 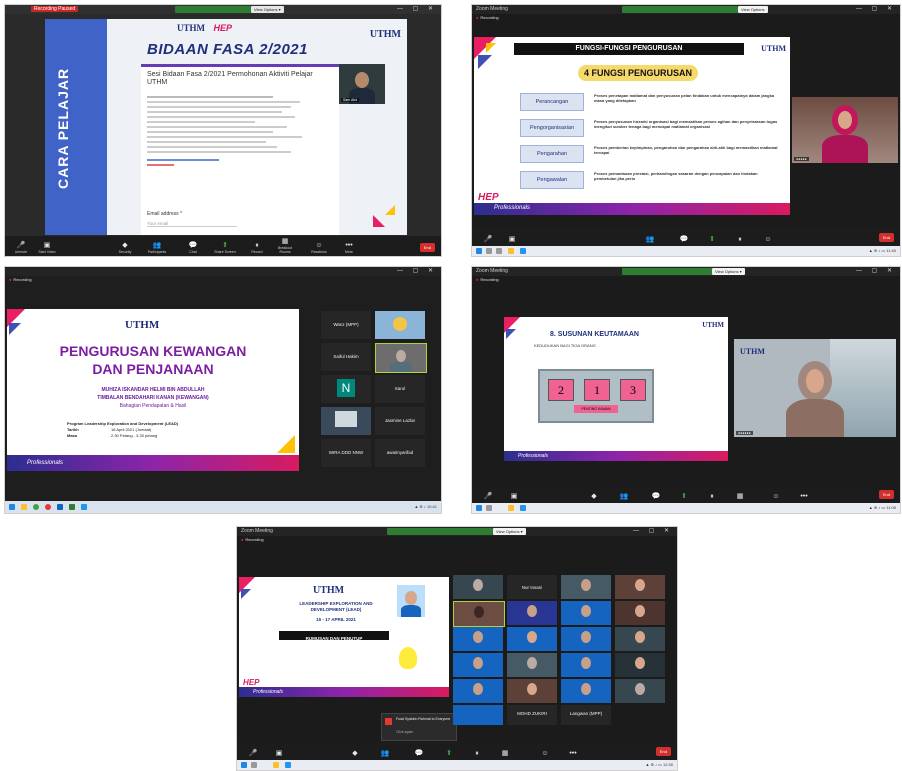 I want to click on participant-tile: awaimyarifad, so click(x=400, y=453).